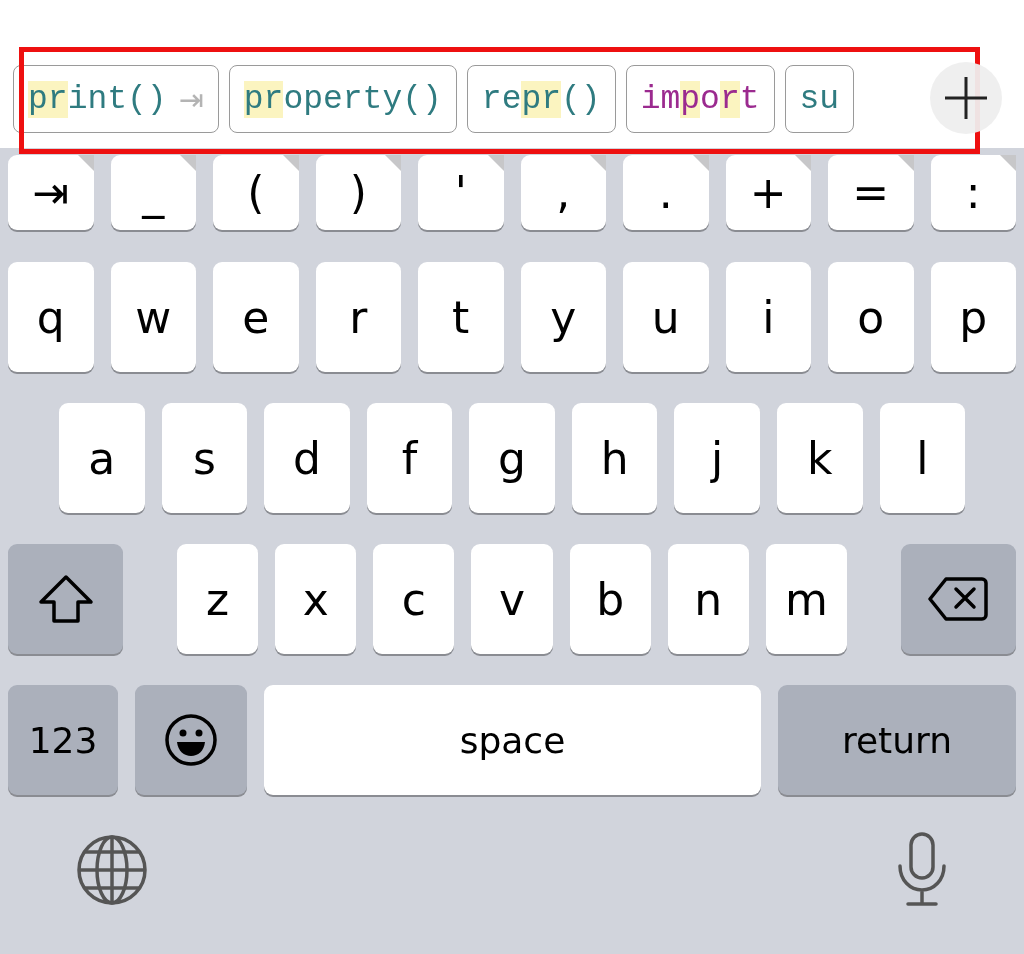 Image resolution: width=1024 pixels, height=954 pixels. Describe the element at coordinates (256, 317) in the screenshot. I see `letter-key: e` at that location.